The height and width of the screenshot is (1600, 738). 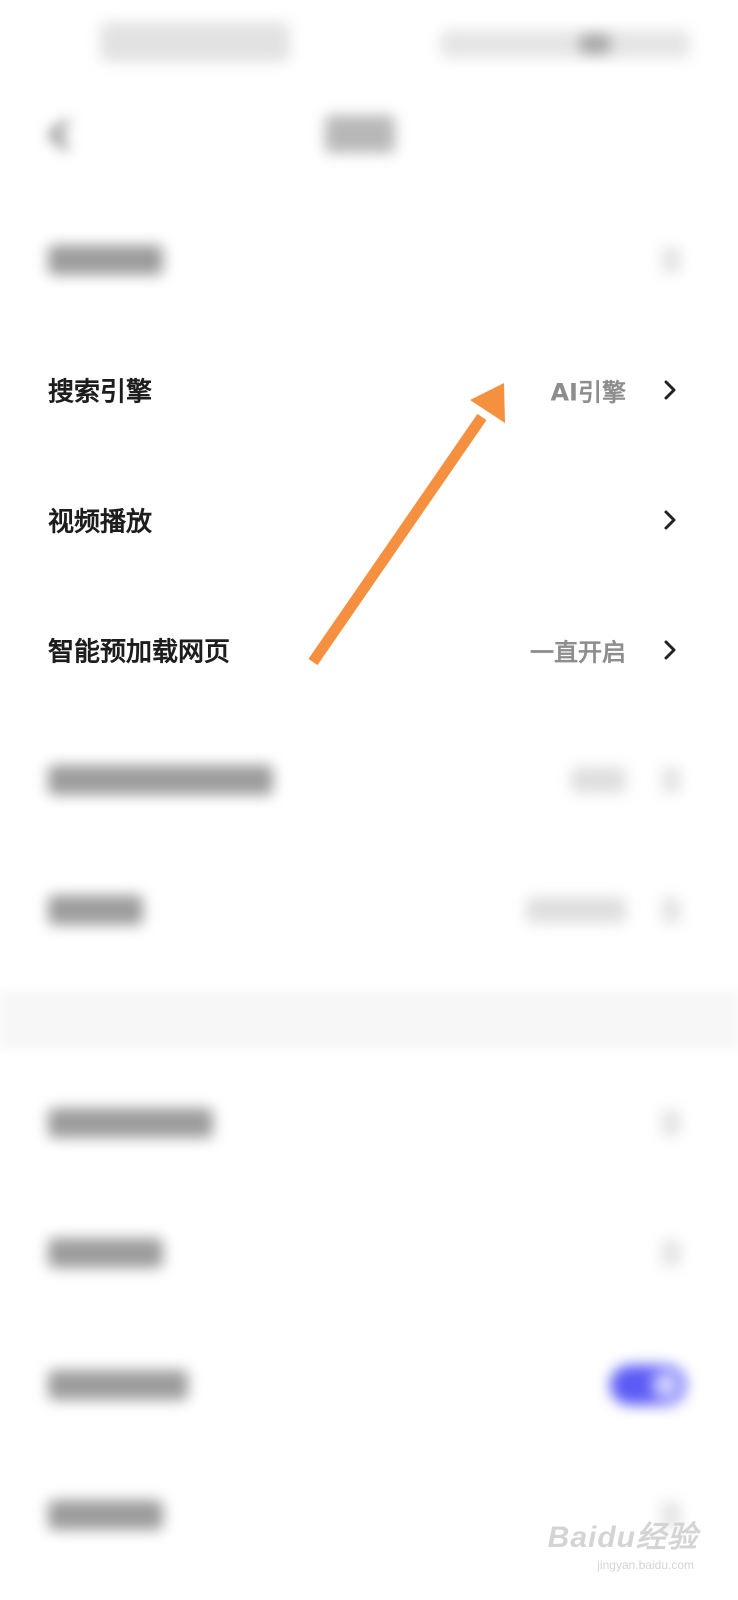 I want to click on status-bar-right-icons, so click(x=565, y=44).